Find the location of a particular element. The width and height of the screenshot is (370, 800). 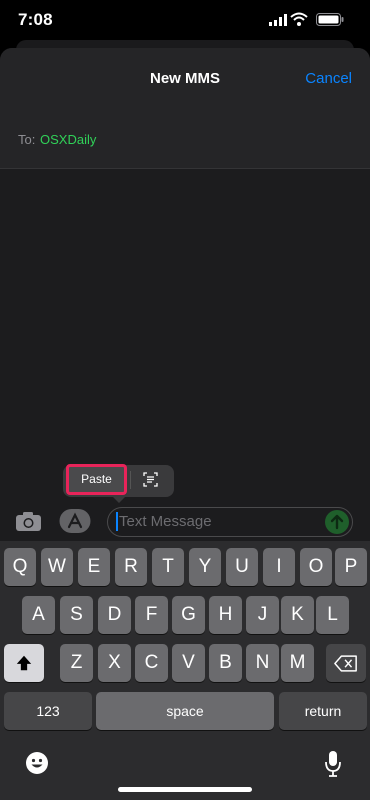

text-cursor is located at coordinates (117, 521).